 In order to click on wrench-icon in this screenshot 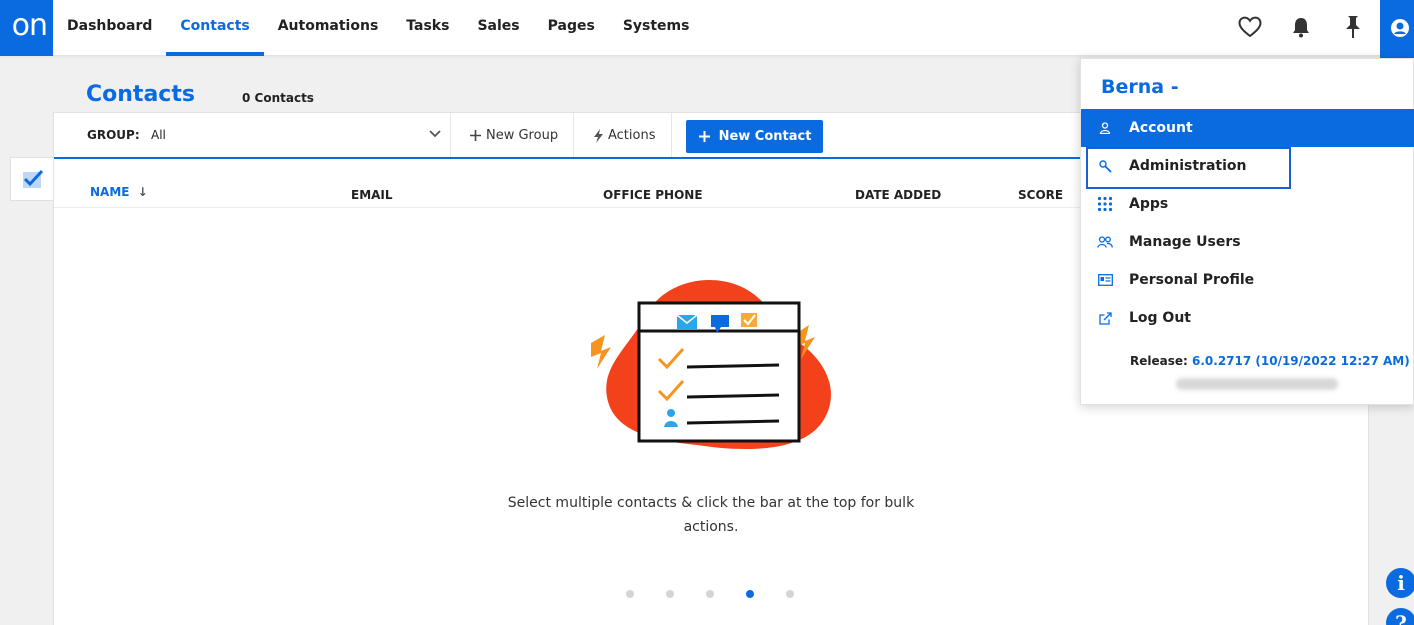, I will do `click(1105, 166)`.